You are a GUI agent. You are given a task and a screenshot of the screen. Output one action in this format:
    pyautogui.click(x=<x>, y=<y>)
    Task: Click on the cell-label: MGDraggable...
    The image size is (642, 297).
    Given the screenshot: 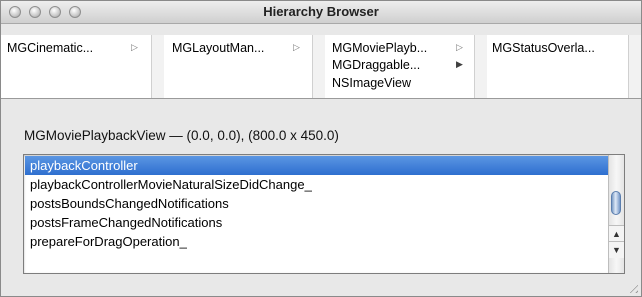 What is the action you would take?
    pyautogui.click(x=376, y=65)
    